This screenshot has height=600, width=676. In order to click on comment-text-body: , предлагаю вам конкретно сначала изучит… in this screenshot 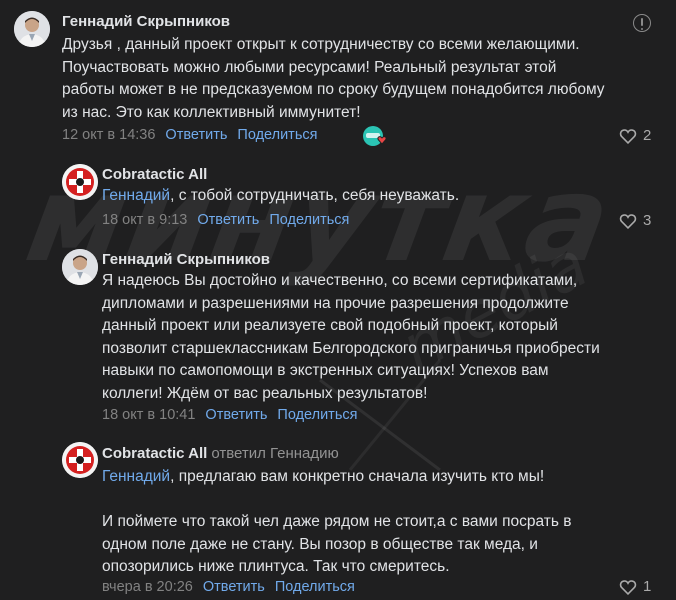, I will do `click(337, 521)`.